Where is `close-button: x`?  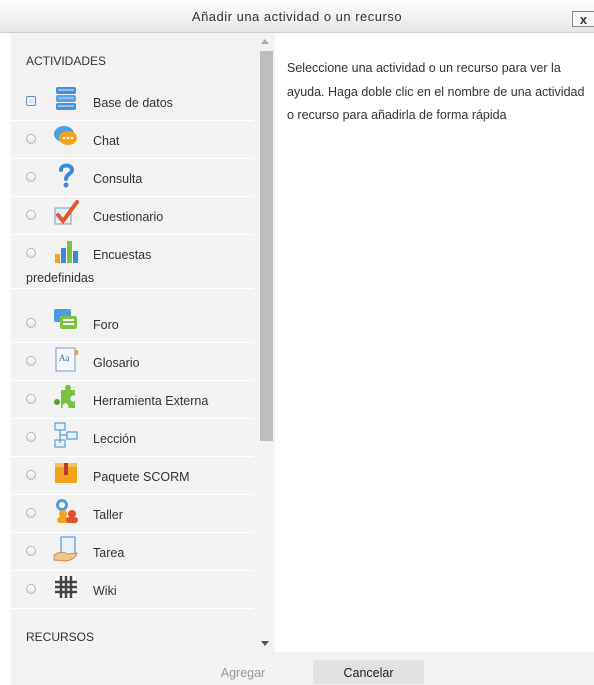
close-button: x is located at coordinates (583, 19).